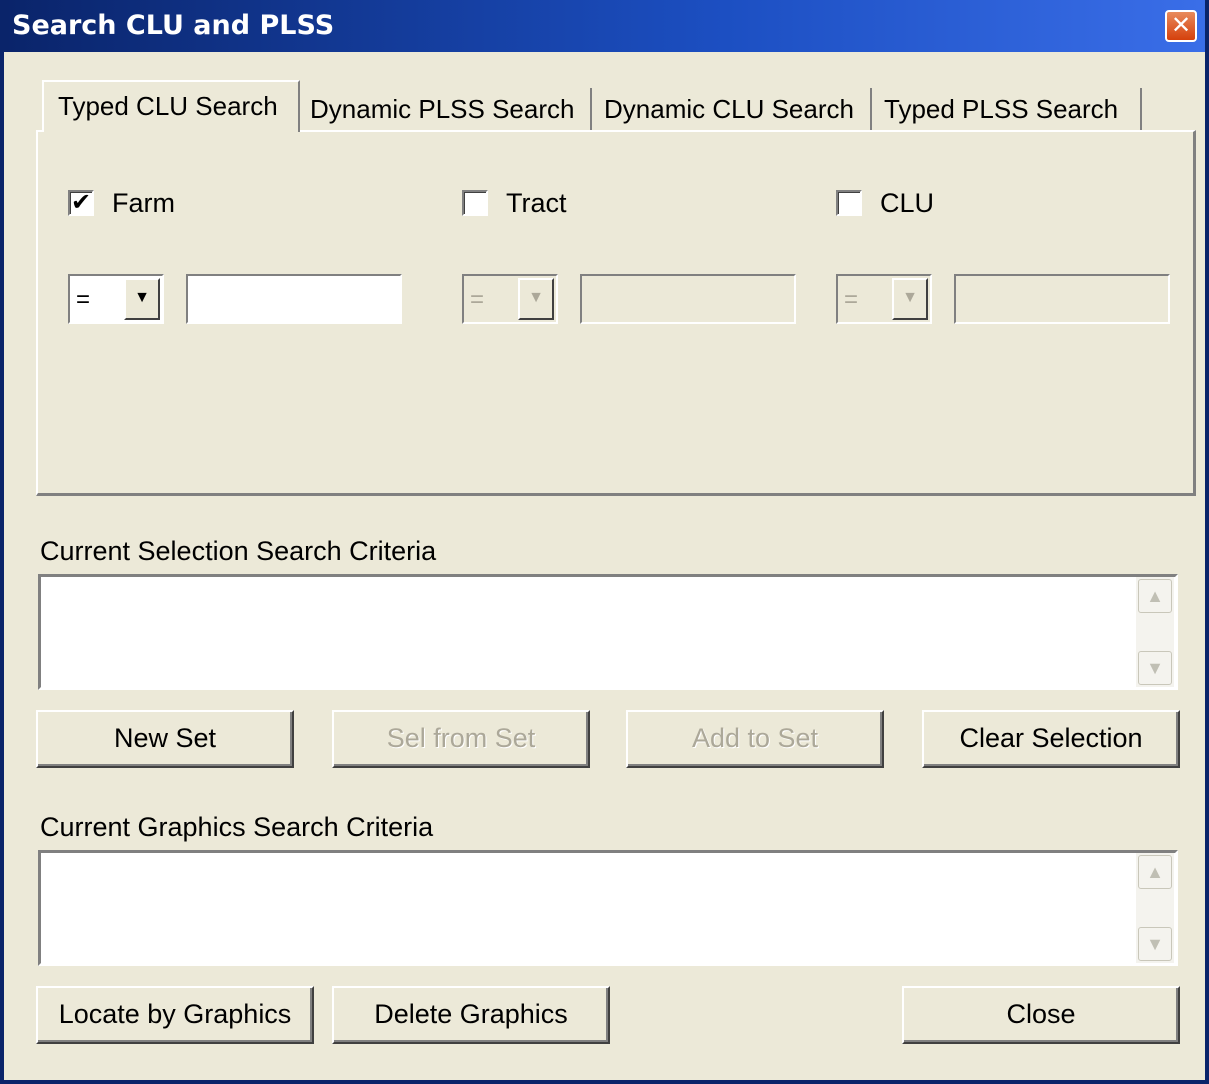 This screenshot has width=1209, height=1084. What do you see at coordinates (116, 299) in the screenshot?
I see `farm-operator-select: = ▼` at bounding box center [116, 299].